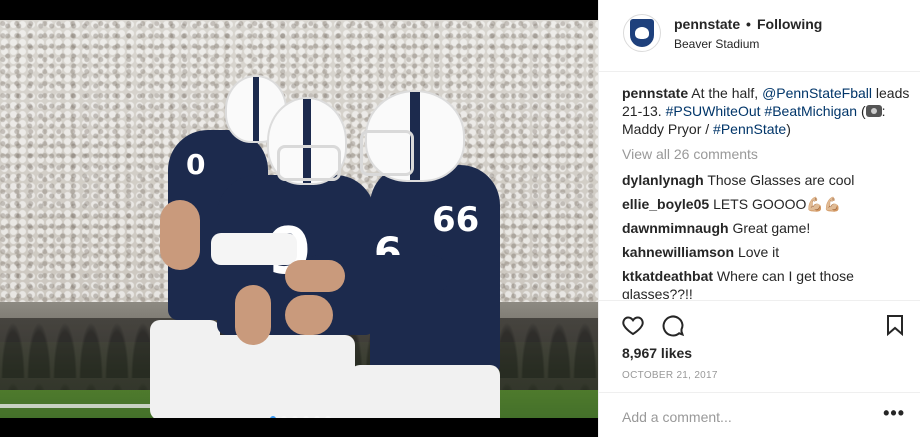  What do you see at coordinates (725, 93) in the screenshot?
I see `caption-text: At the half,` at bounding box center [725, 93].